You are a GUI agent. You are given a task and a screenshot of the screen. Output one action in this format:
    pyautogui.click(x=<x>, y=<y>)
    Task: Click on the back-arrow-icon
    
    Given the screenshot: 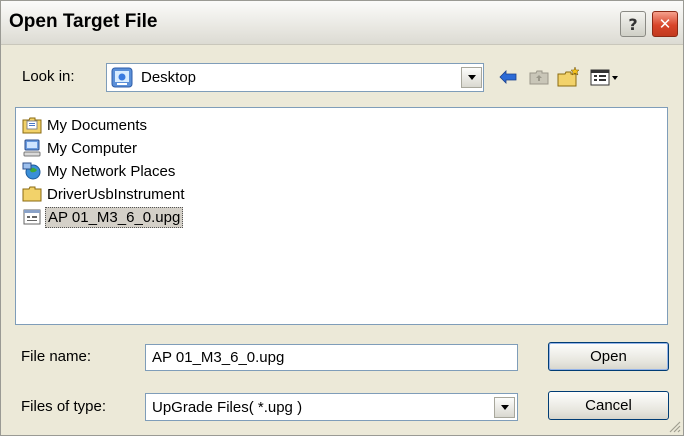 What is the action you would take?
    pyautogui.click(x=508, y=77)
    